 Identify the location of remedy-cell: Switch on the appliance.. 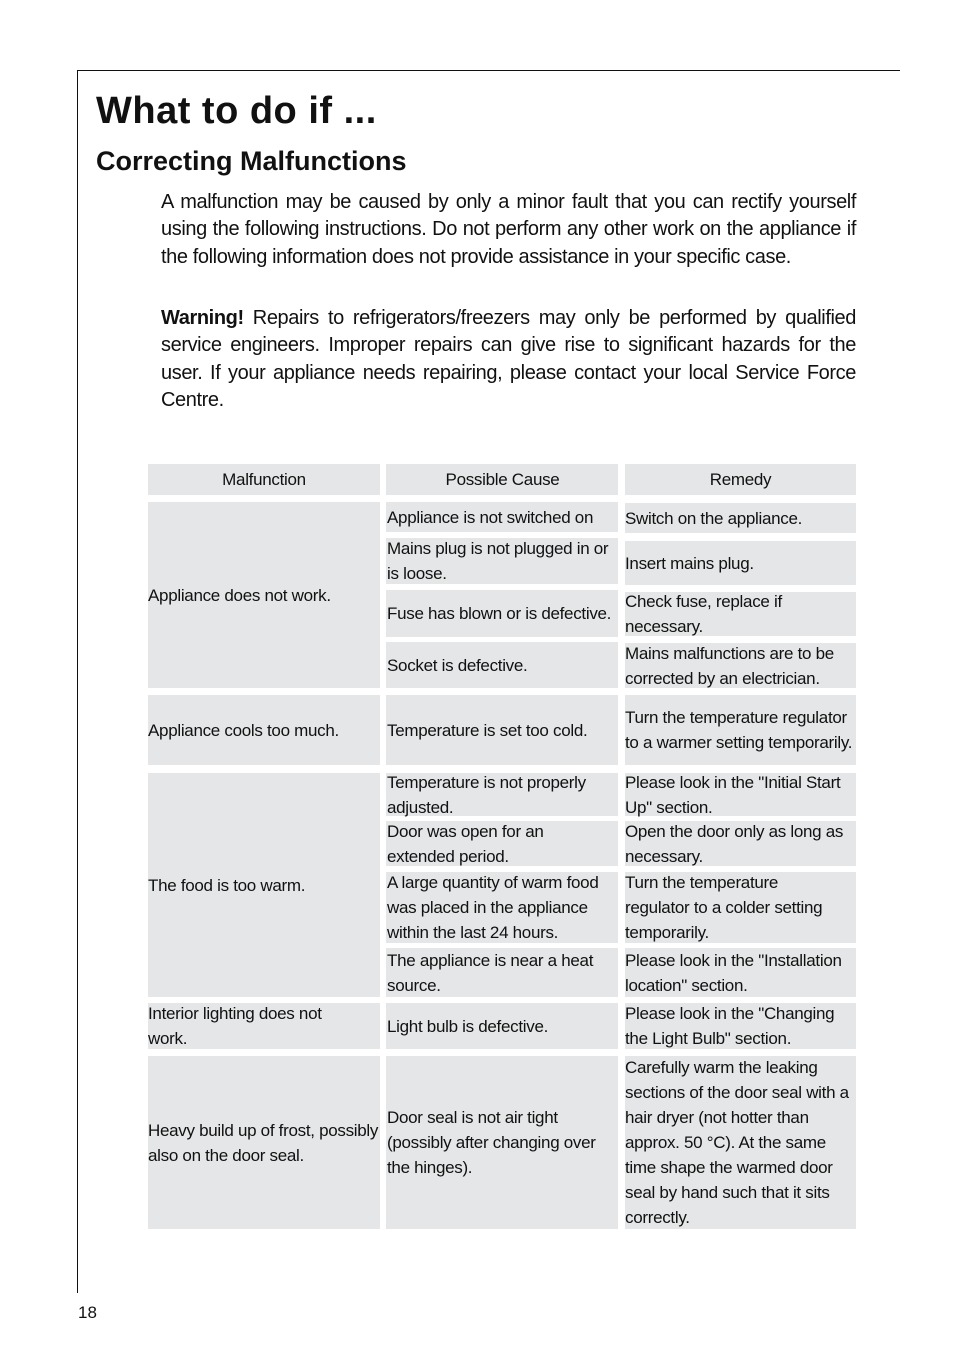
(740, 518).